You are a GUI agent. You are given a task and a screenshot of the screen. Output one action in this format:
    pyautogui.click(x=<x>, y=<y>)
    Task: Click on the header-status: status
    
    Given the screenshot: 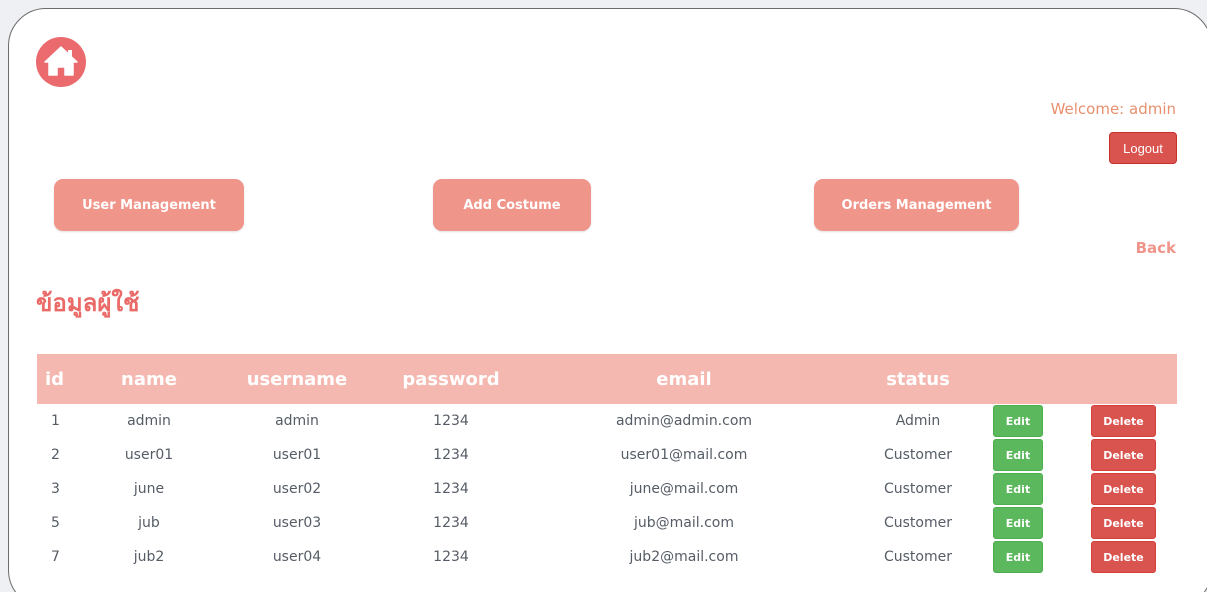 What is the action you would take?
    pyautogui.click(x=918, y=379)
    